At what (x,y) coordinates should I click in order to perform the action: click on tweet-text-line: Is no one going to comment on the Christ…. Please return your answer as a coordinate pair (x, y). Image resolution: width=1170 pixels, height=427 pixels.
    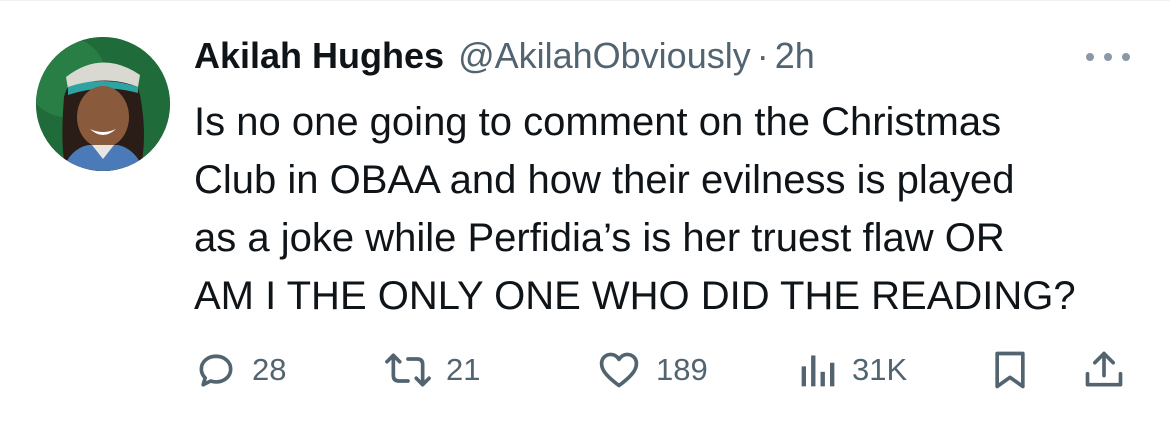
    Looking at the image, I should click on (598, 122).